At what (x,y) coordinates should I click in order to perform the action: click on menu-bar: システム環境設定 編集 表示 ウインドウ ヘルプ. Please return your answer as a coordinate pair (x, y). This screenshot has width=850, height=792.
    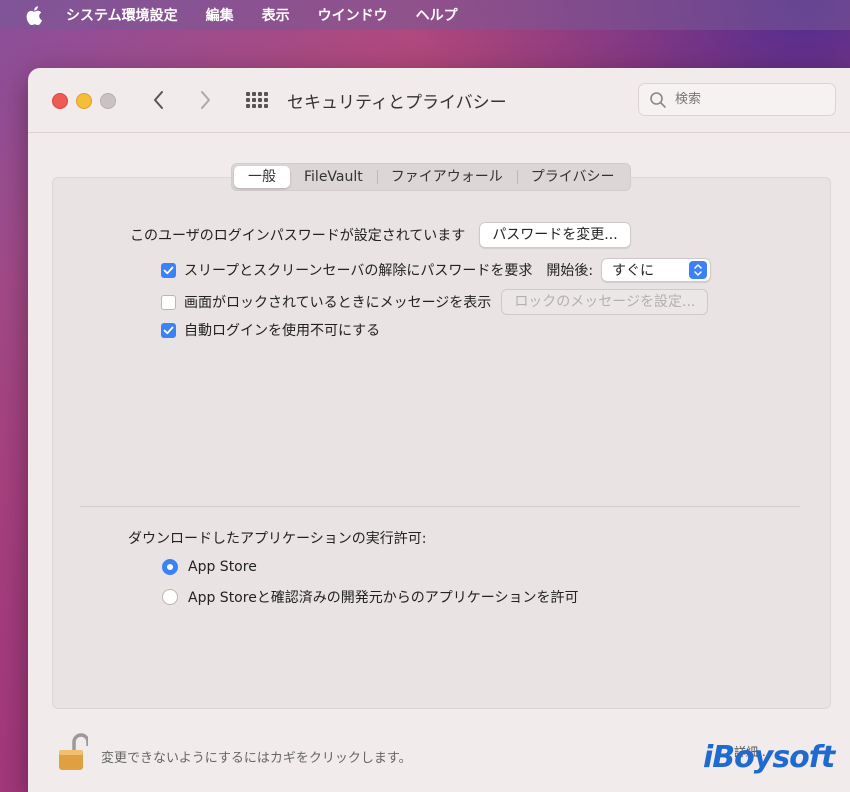
    Looking at the image, I should click on (425, 15).